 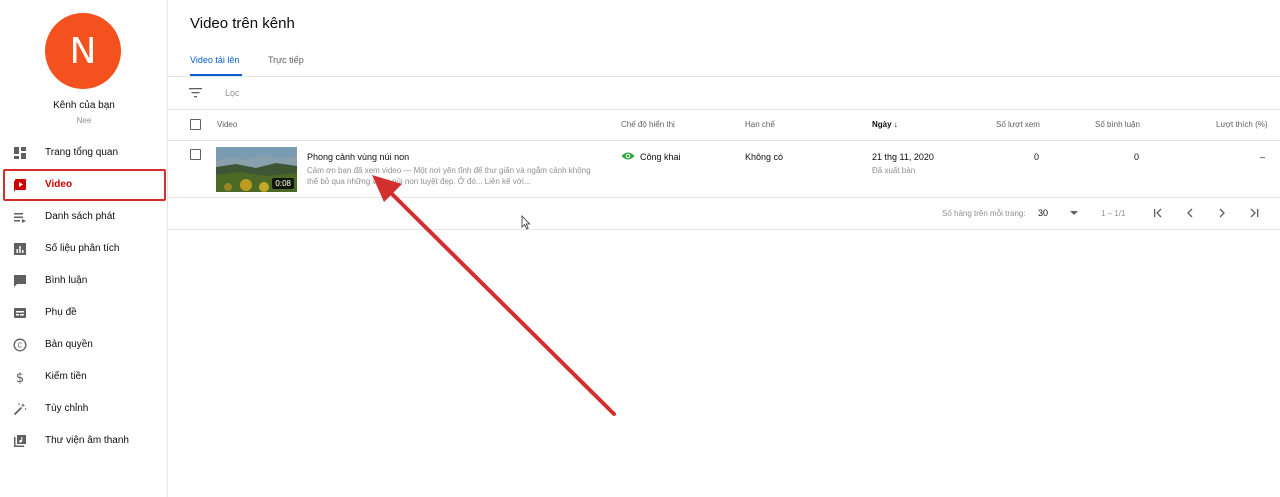 I want to click on sidebar-item-subtitles: Phụ đề, so click(x=84, y=313).